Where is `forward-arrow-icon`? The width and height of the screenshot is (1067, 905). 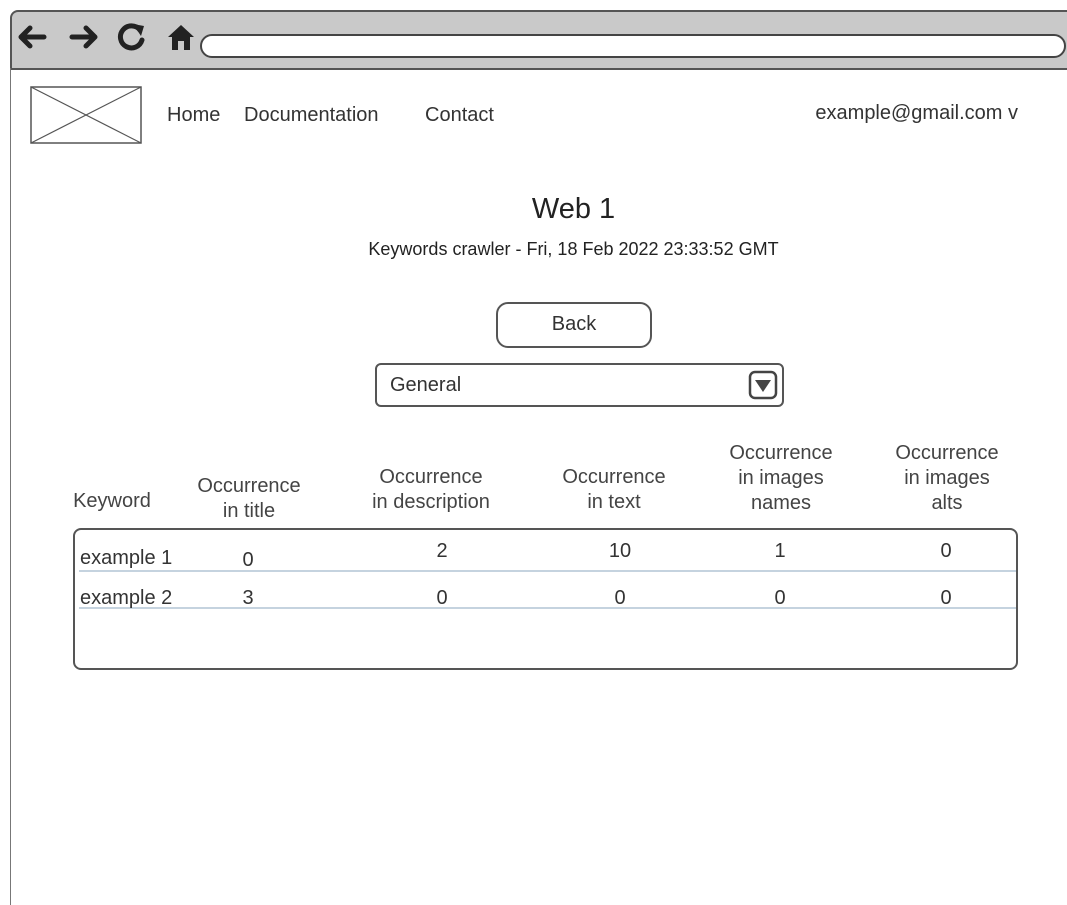 forward-arrow-icon is located at coordinates (85, 37).